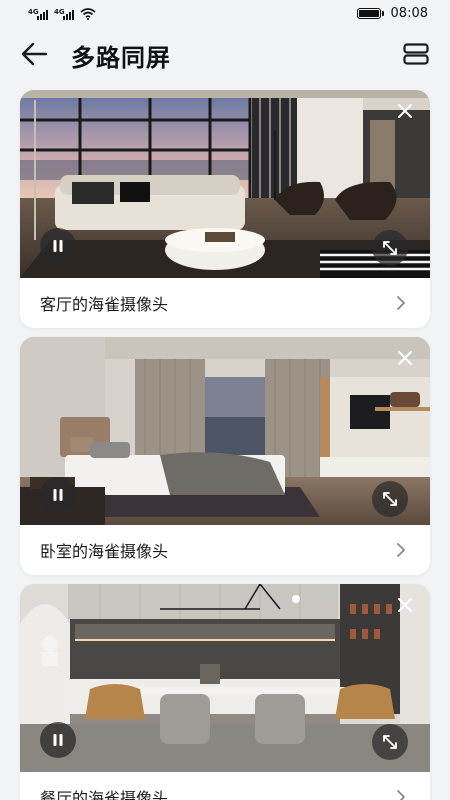 The image size is (450, 800). What do you see at coordinates (225, 550) in the screenshot?
I see `camera-card-footer: 卧室的海雀摄像头` at bounding box center [225, 550].